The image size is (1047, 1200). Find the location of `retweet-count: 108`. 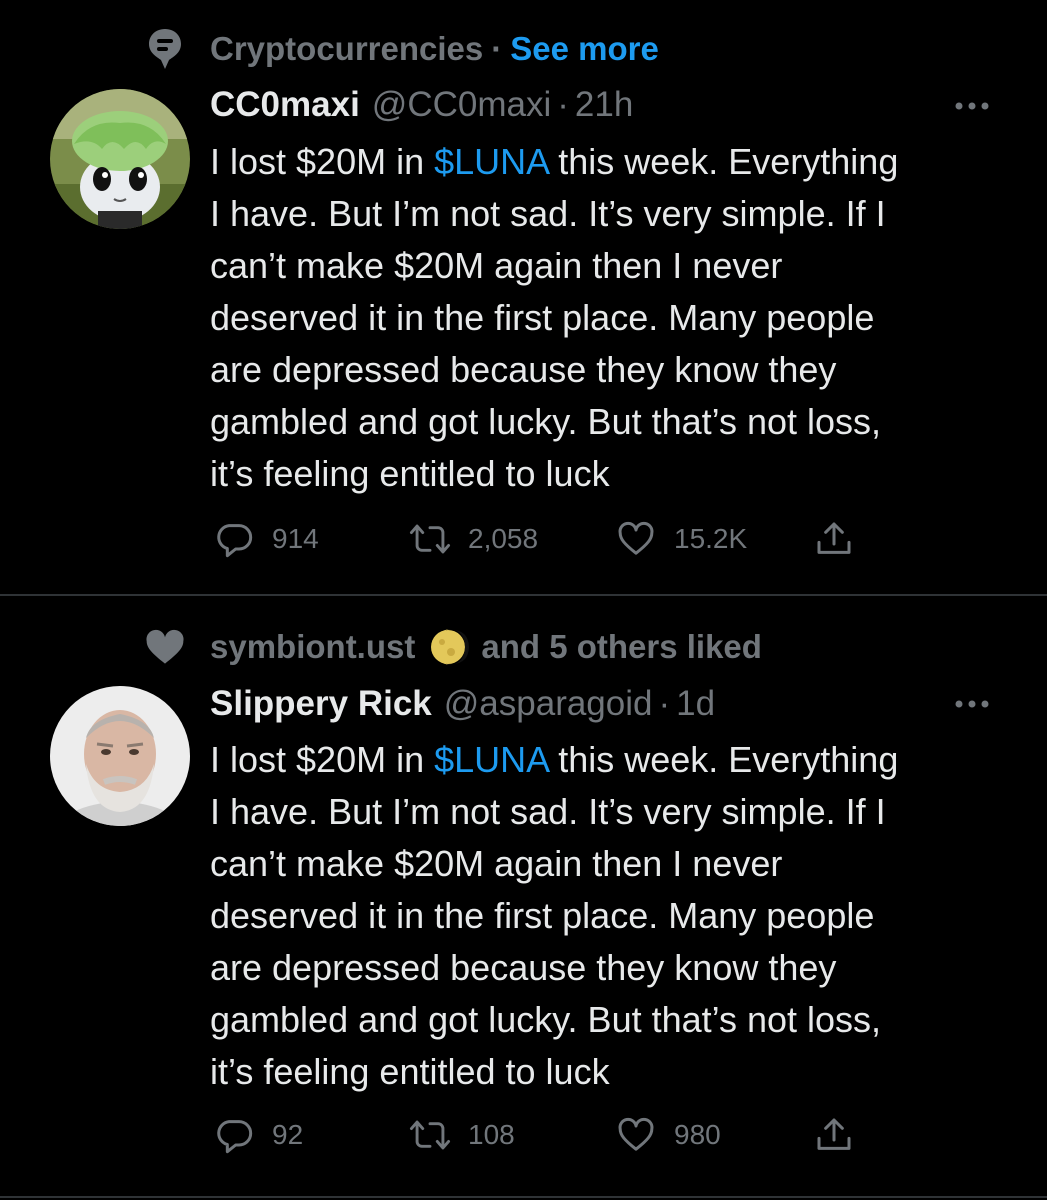

retweet-count: 108 is located at coordinates (491, 1134).